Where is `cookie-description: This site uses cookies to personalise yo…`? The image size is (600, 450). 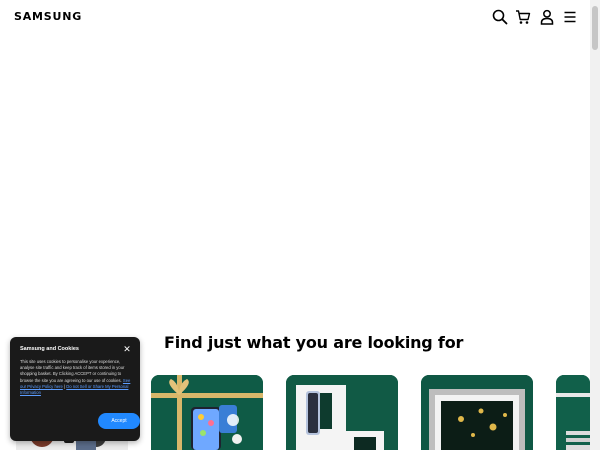
cookie-description: This site uses cookies to personalise yo… is located at coordinates (72, 371).